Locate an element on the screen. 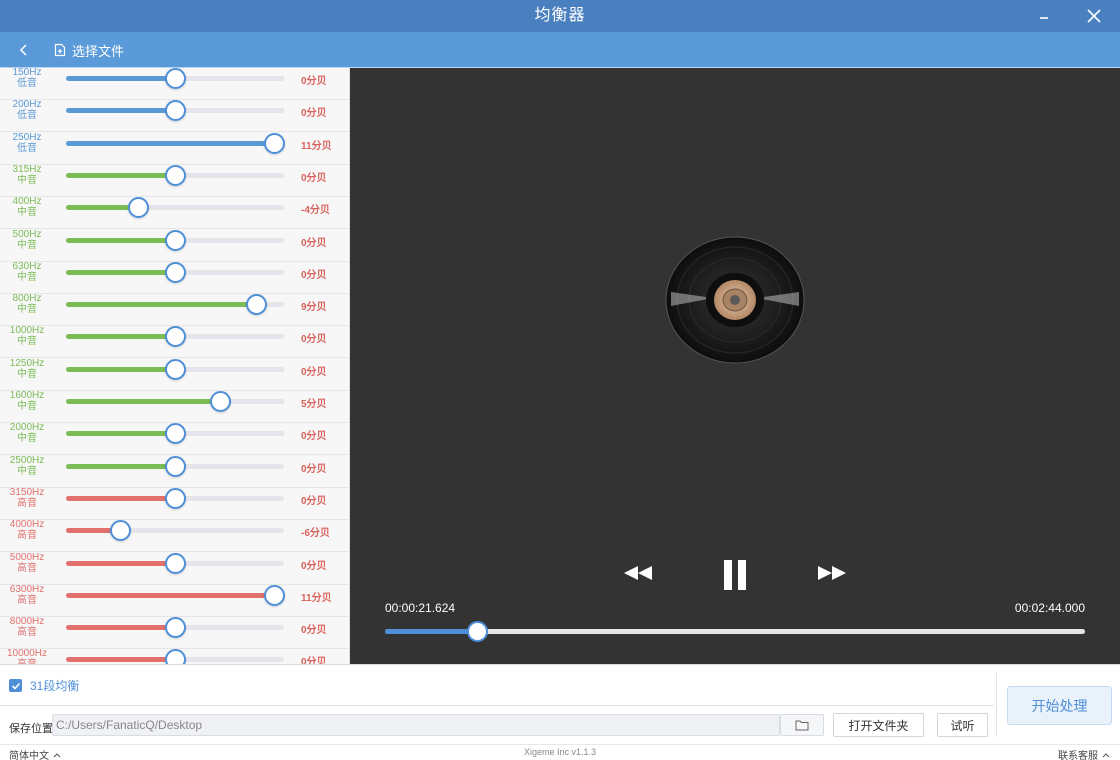  pause-button is located at coordinates (735, 575).